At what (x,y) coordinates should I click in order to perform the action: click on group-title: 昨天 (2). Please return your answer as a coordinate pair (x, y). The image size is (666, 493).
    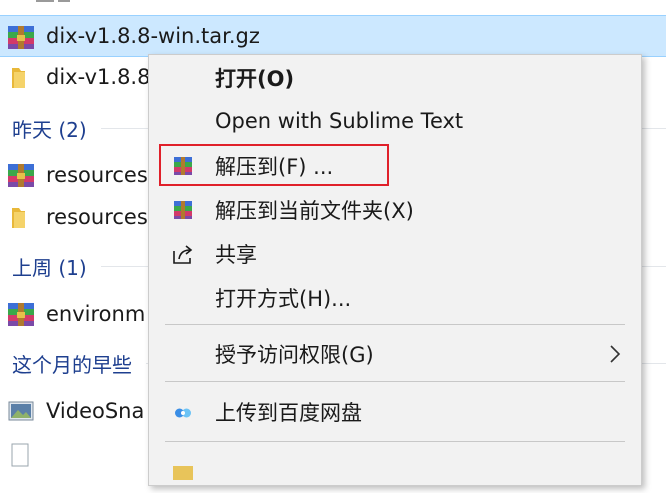
    Looking at the image, I should click on (49, 129).